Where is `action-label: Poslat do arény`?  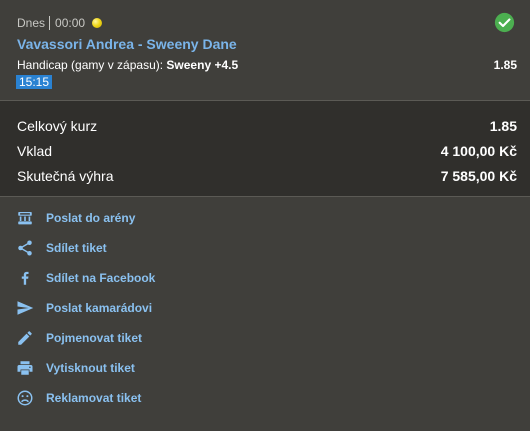
action-label: Poslat do arény is located at coordinates (91, 218).